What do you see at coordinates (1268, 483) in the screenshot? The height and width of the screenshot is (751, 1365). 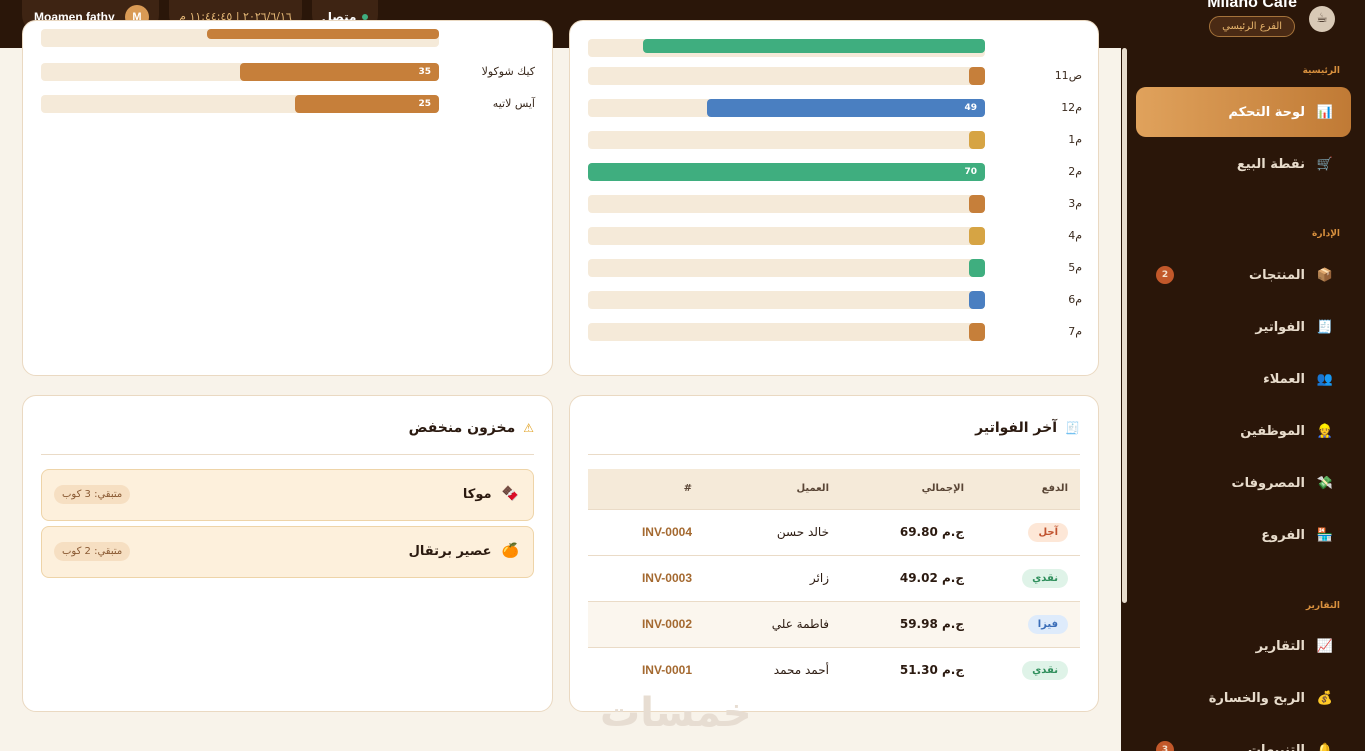 I see `sidebar-item-label: المصروفات` at bounding box center [1268, 483].